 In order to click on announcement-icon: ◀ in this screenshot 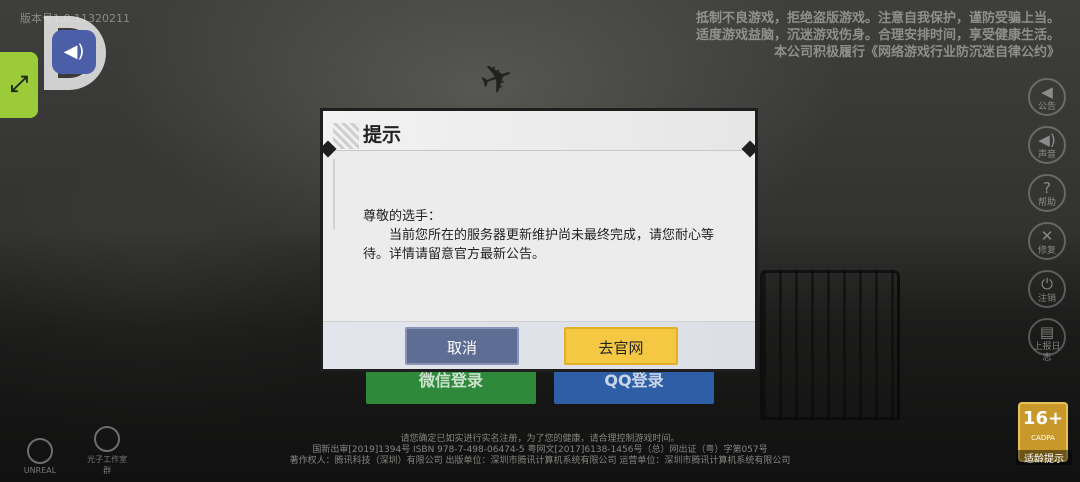, I will do `click(1047, 92)`.